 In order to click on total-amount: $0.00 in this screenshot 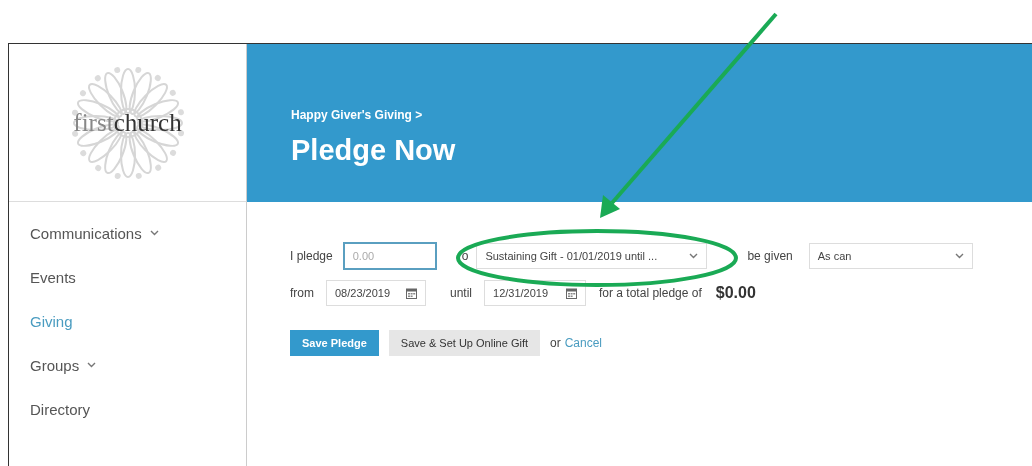, I will do `click(735, 293)`.